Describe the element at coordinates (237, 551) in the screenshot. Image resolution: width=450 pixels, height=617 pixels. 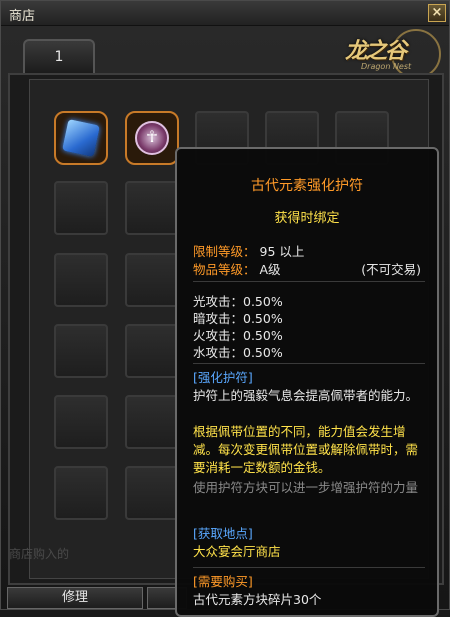
I see `section-source-body: 大众宴会厅商店` at that location.